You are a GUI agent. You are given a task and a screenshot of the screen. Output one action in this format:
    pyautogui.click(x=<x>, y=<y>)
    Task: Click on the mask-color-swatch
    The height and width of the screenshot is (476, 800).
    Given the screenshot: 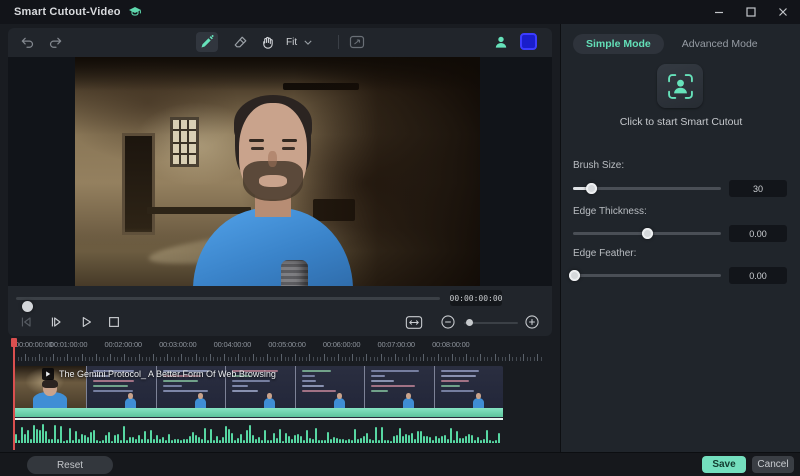 What is the action you would take?
    pyautogui.click(x=528, y=41)
    